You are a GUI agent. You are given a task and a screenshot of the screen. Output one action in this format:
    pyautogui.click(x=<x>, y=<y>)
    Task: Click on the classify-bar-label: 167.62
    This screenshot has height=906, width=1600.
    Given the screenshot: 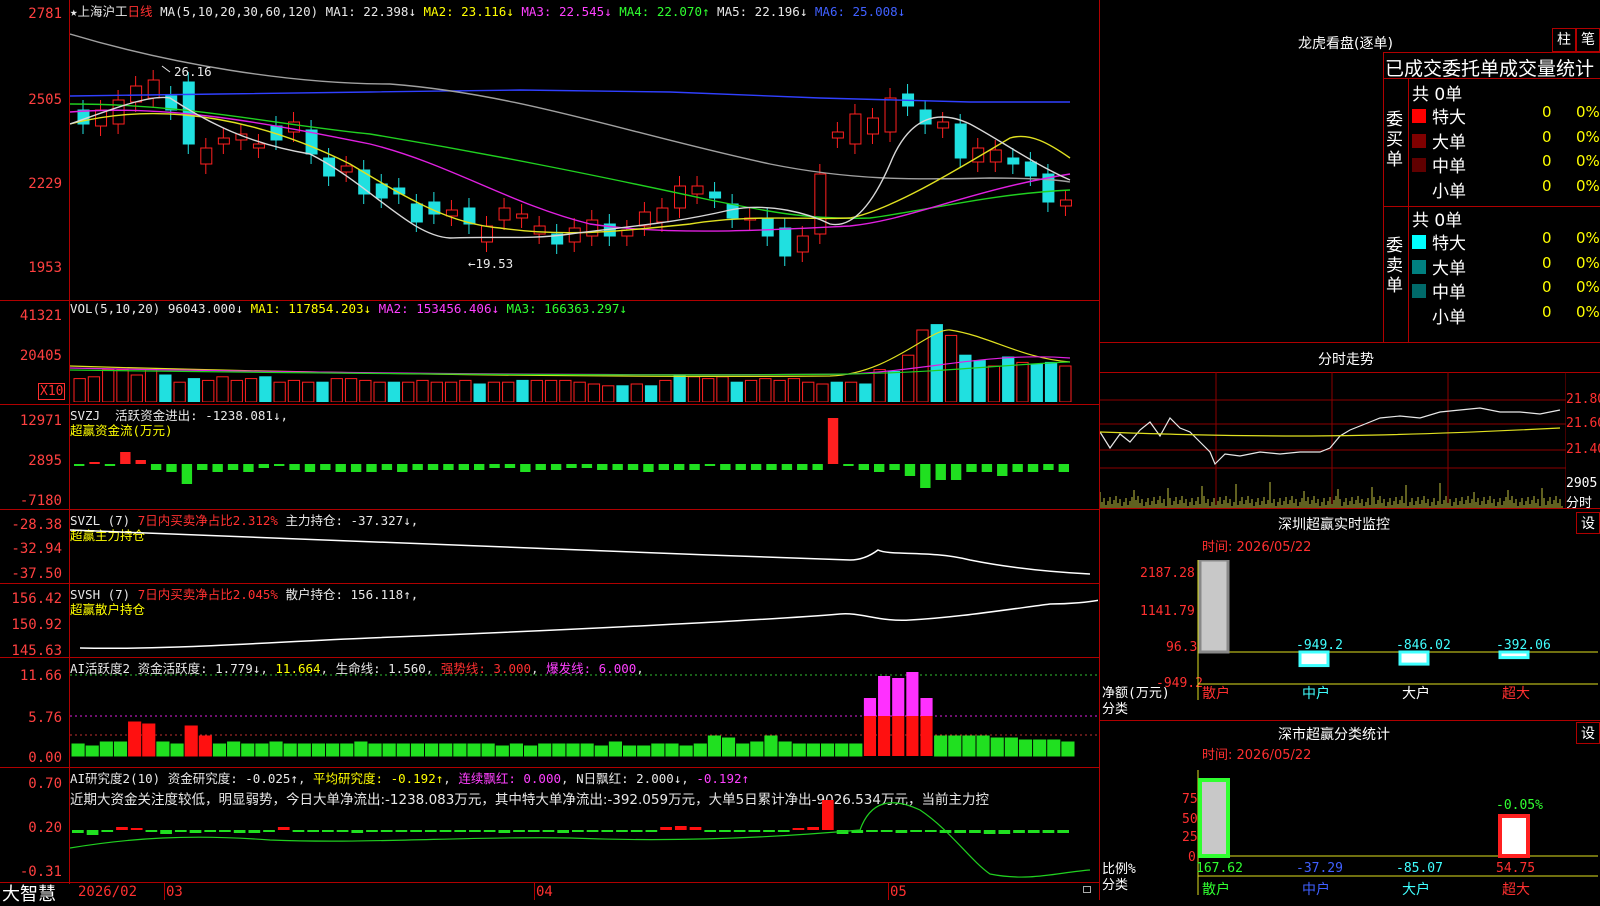 What is the action you would take?
    pyautogui.click(x=1219, y=868)
    